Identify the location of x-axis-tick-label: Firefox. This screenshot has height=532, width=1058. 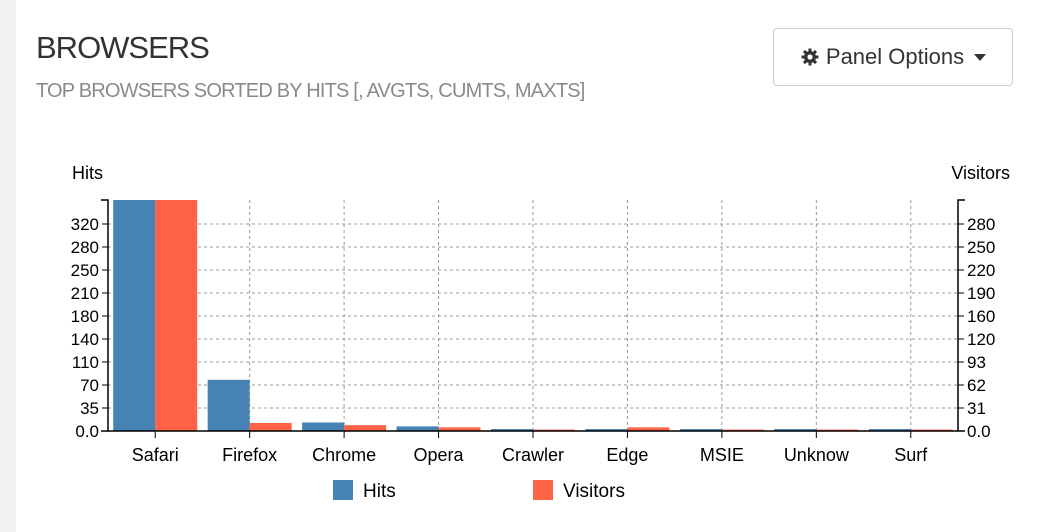
(249, 455).